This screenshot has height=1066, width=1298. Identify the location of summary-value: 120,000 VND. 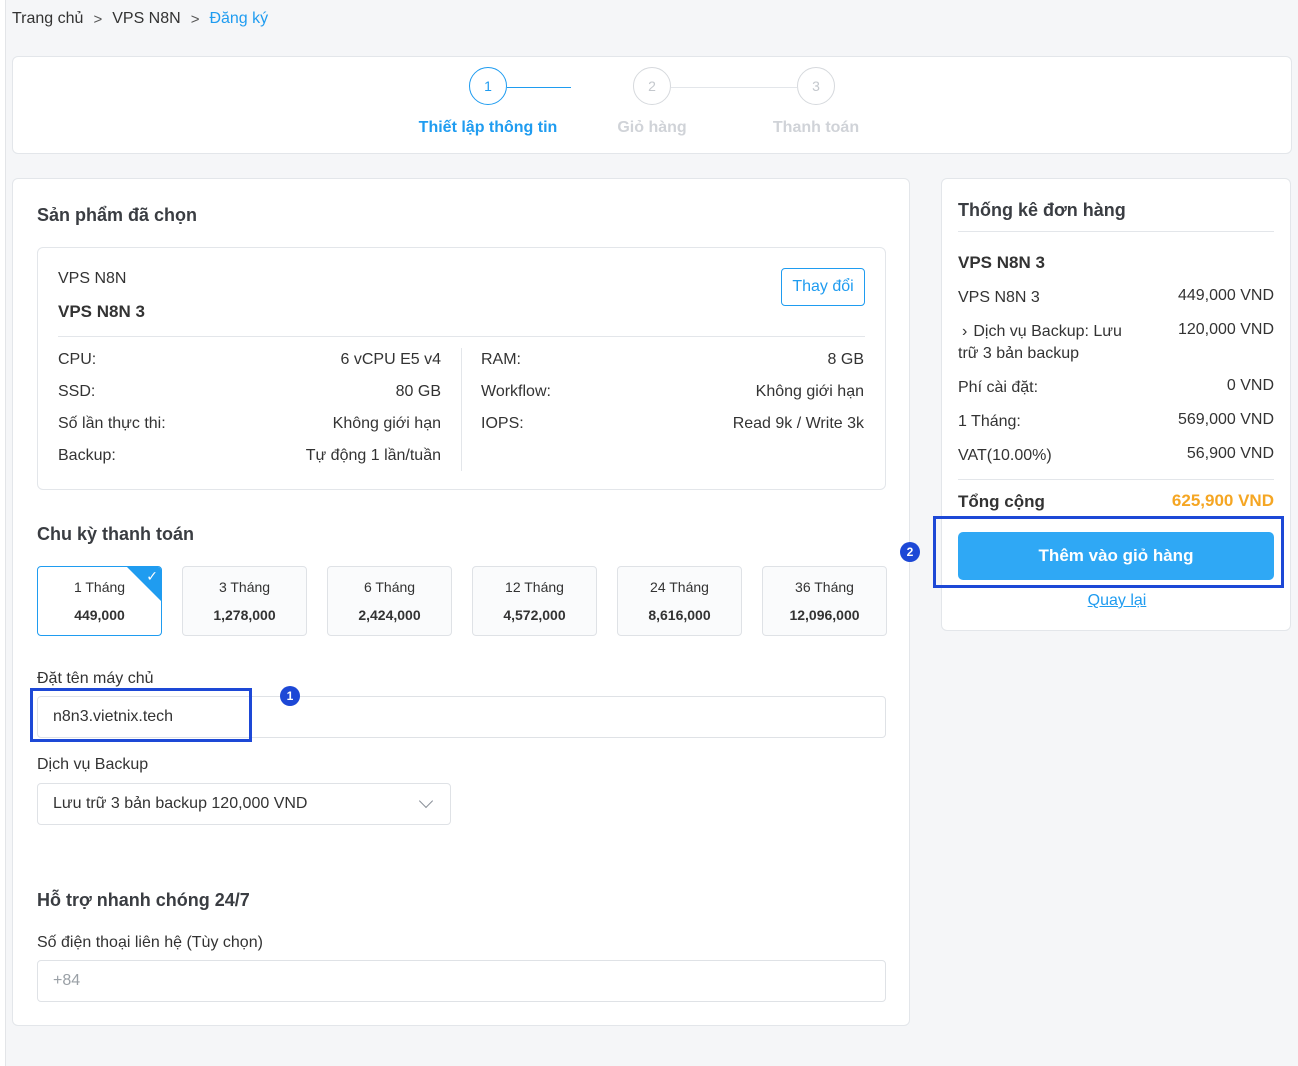
(1225, 329).